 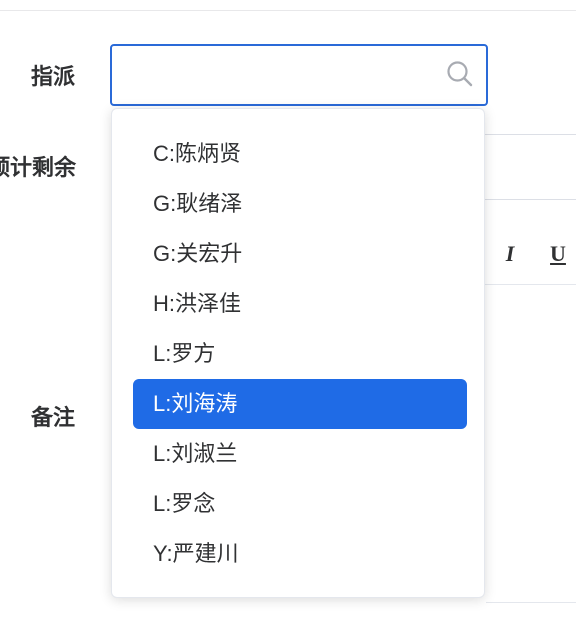 What do you see at coordinates (300, 204) in the screenshot?
I see `dropdown-option: G:耿绪泽` at bounding box center [300, 204].